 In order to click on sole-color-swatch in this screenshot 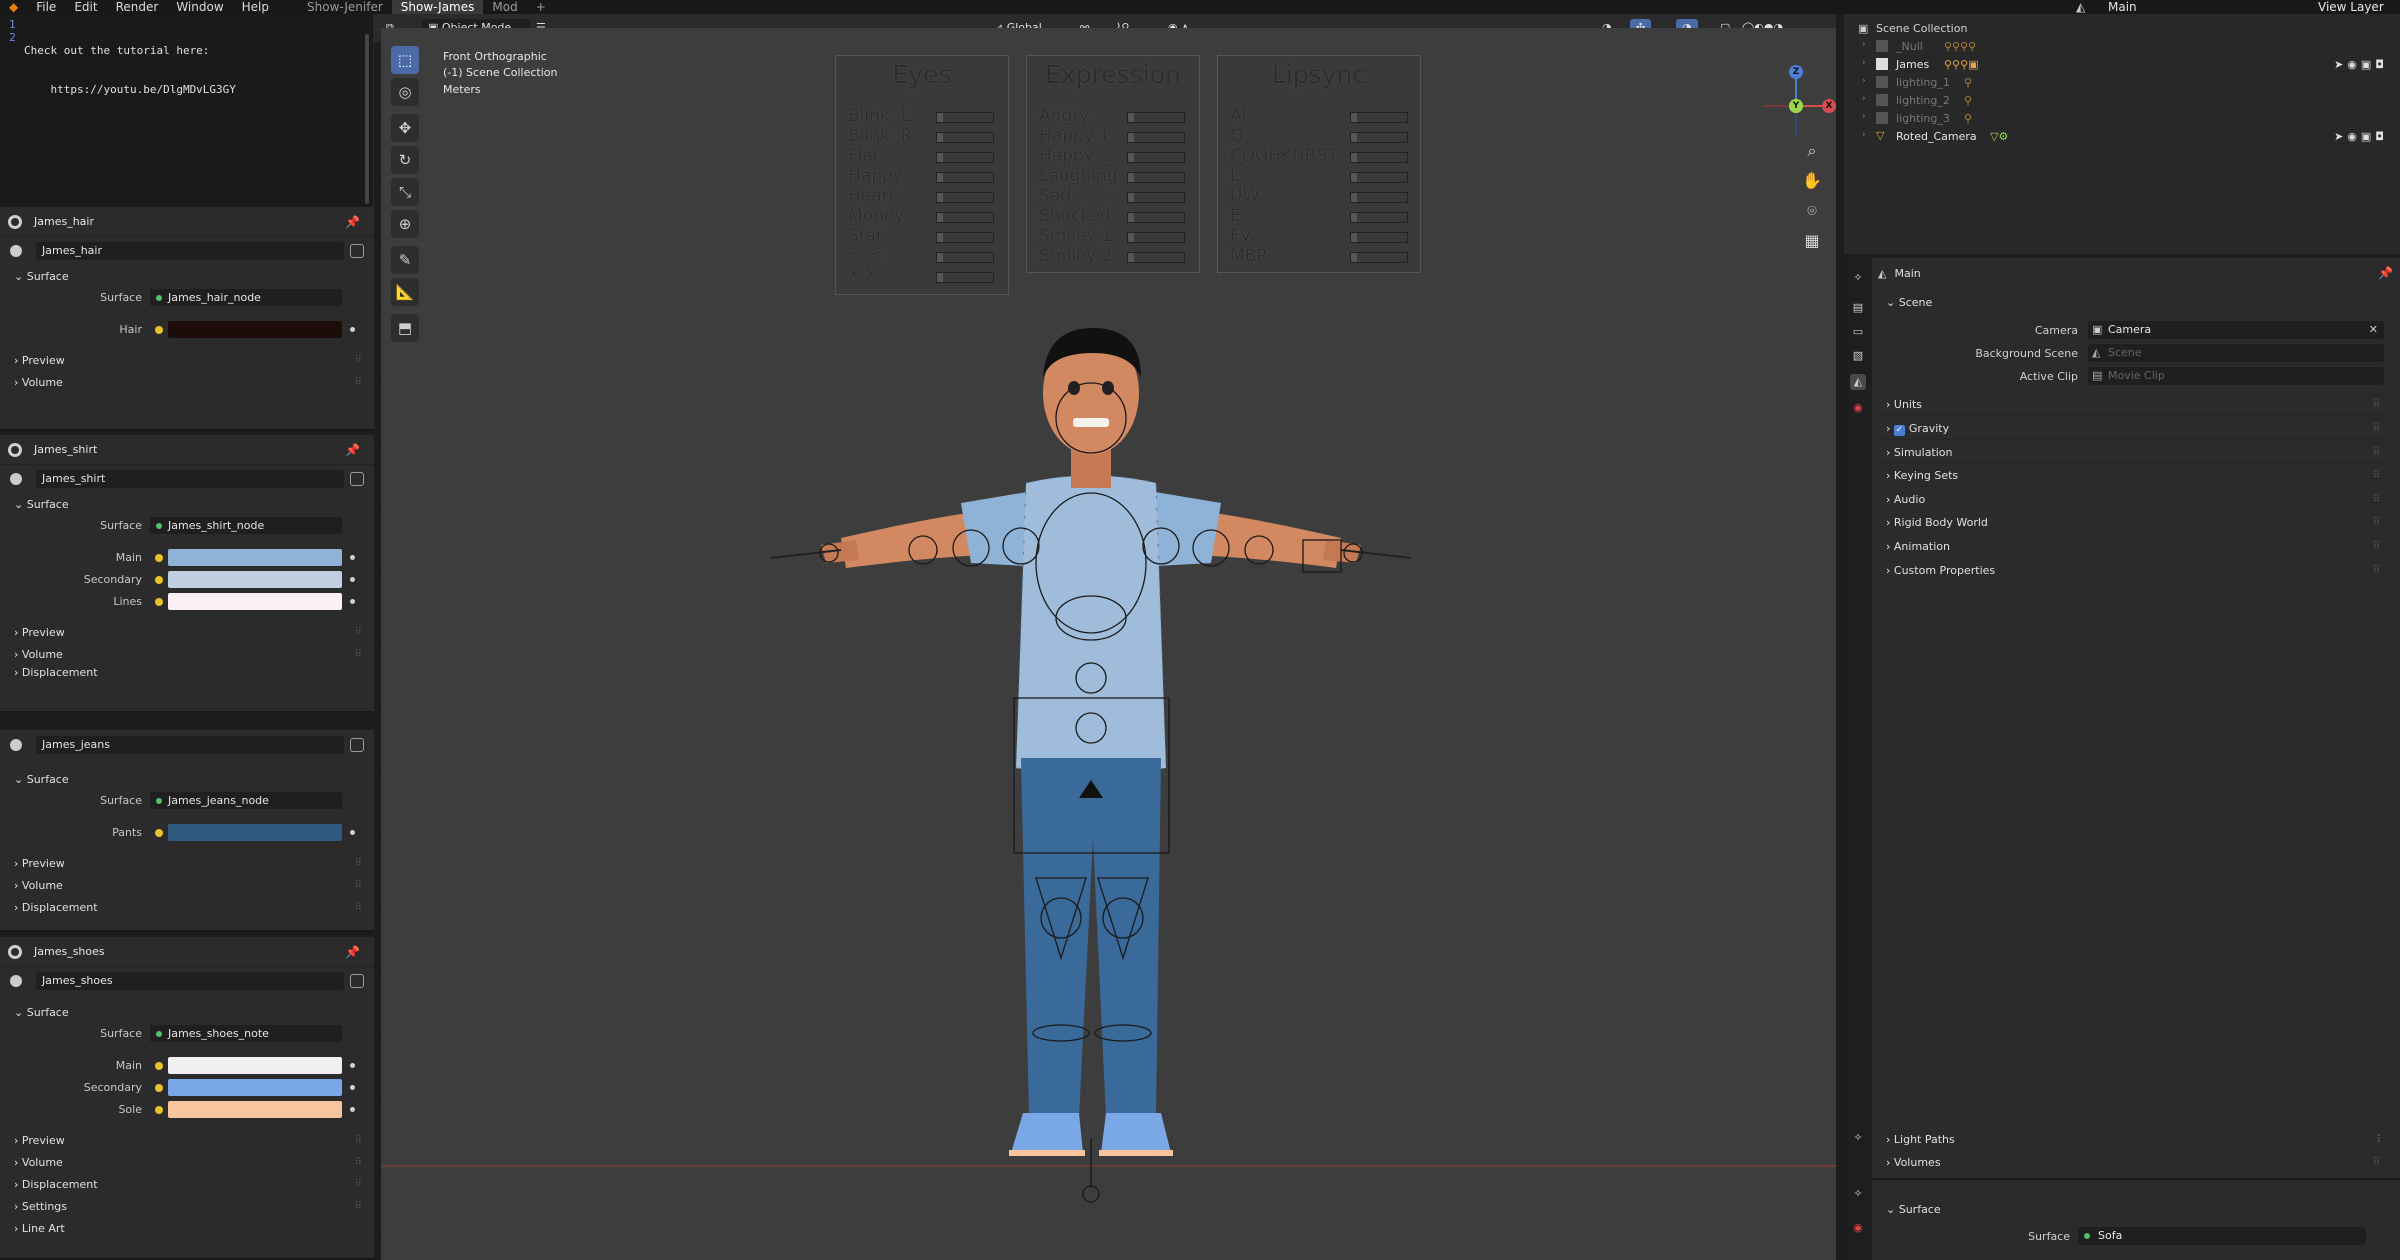, I will do `click(255, 1109)`.